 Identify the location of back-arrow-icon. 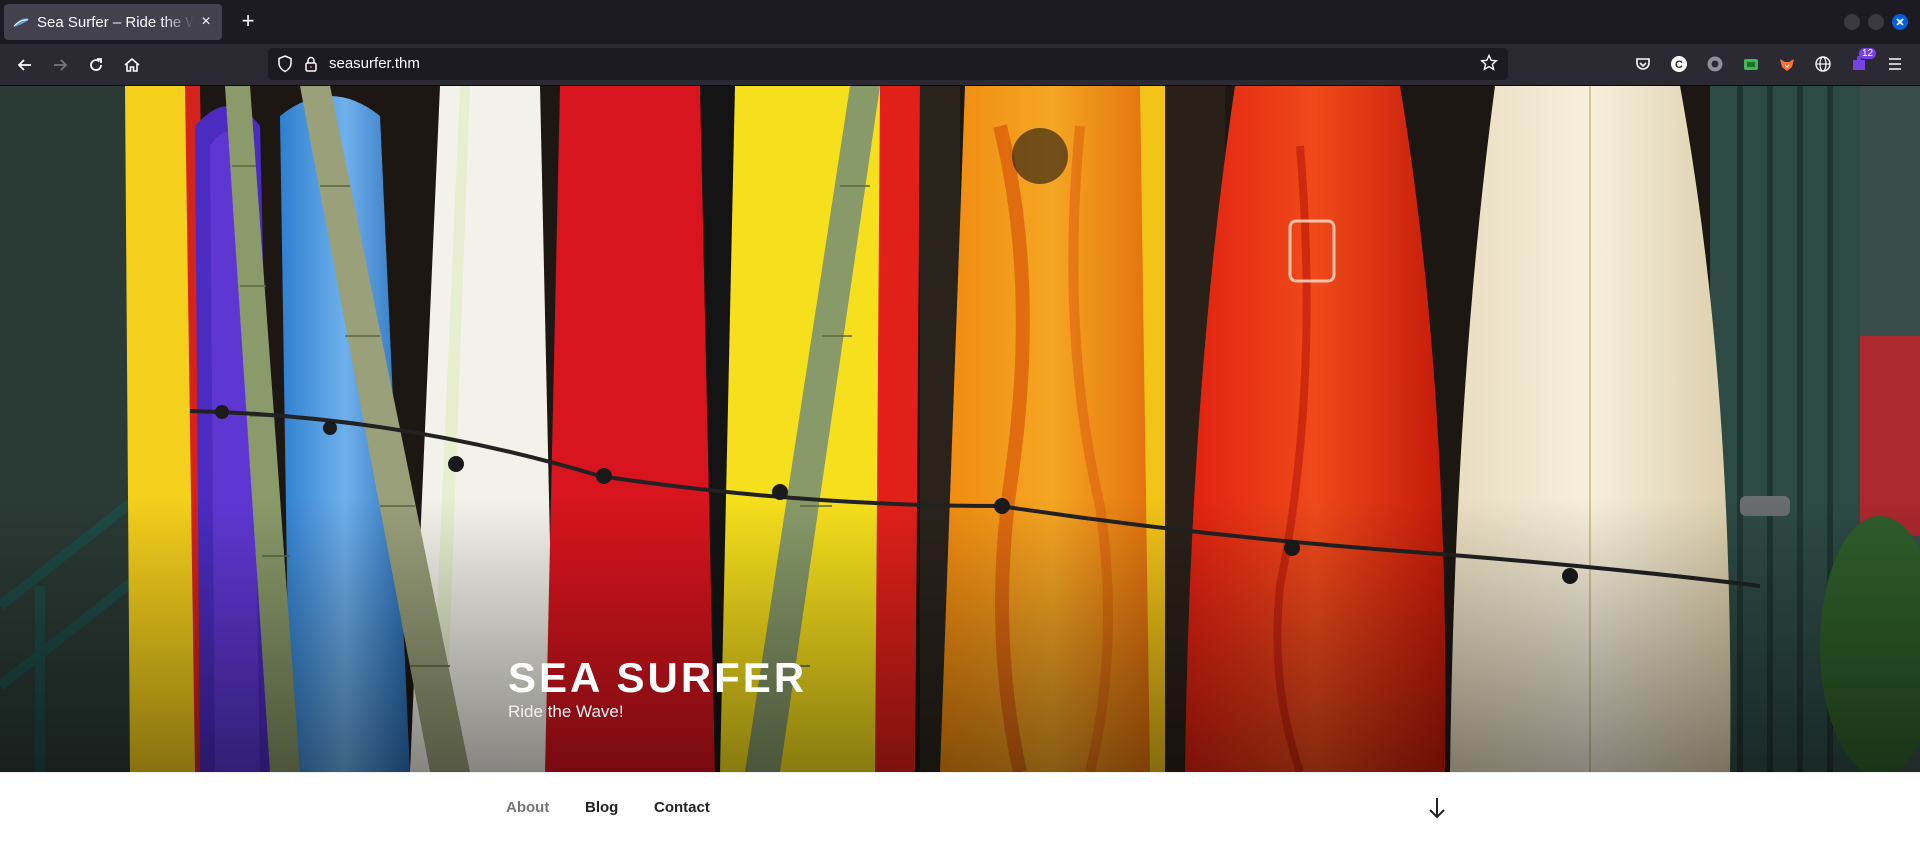
(24, 65).